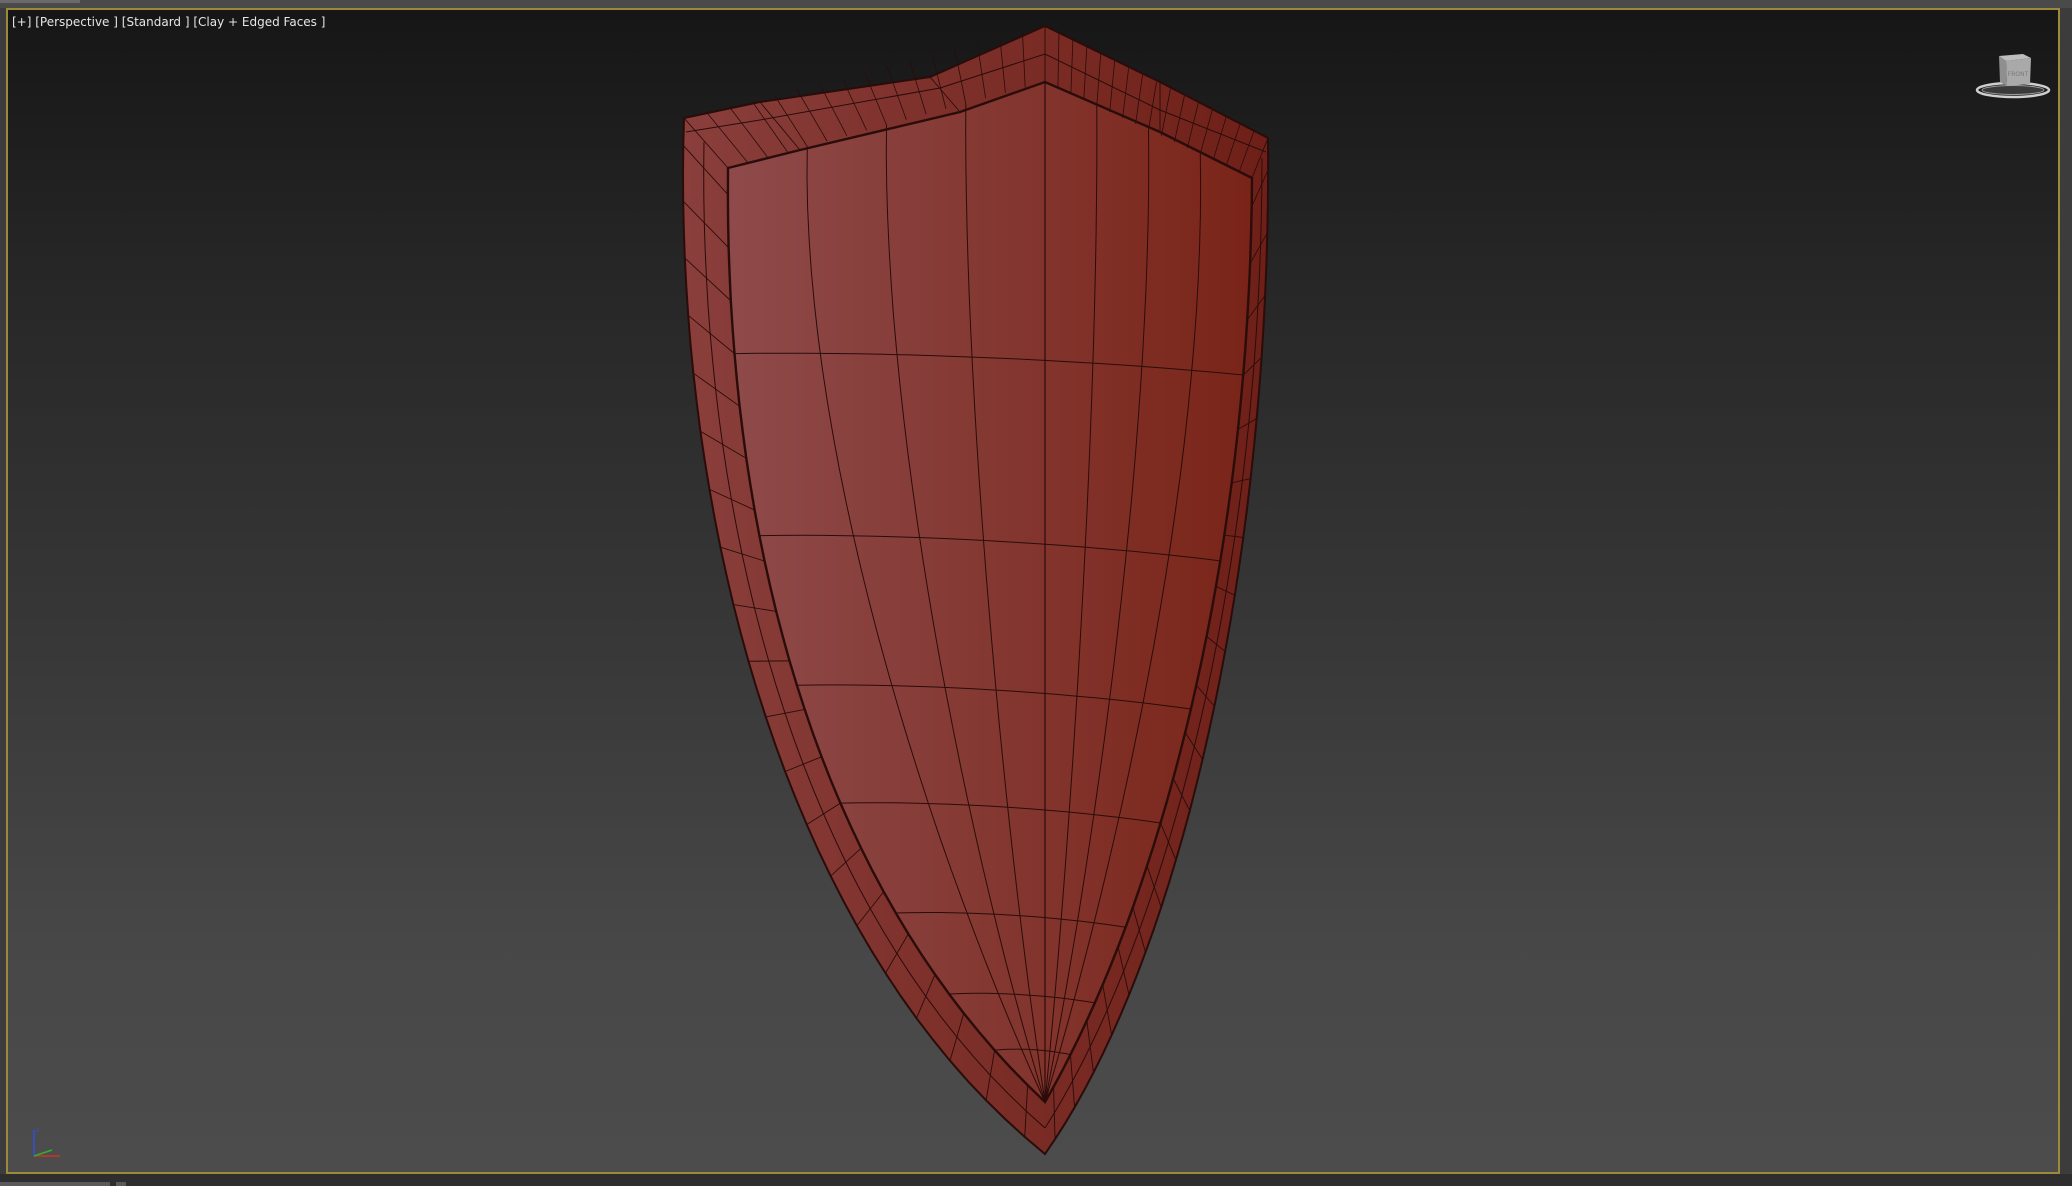  What do you see at coordinates (76, 22) in the screenshot?
I see `viewport-view-menu: [Perspective ]` at bounding box center [76, 22].